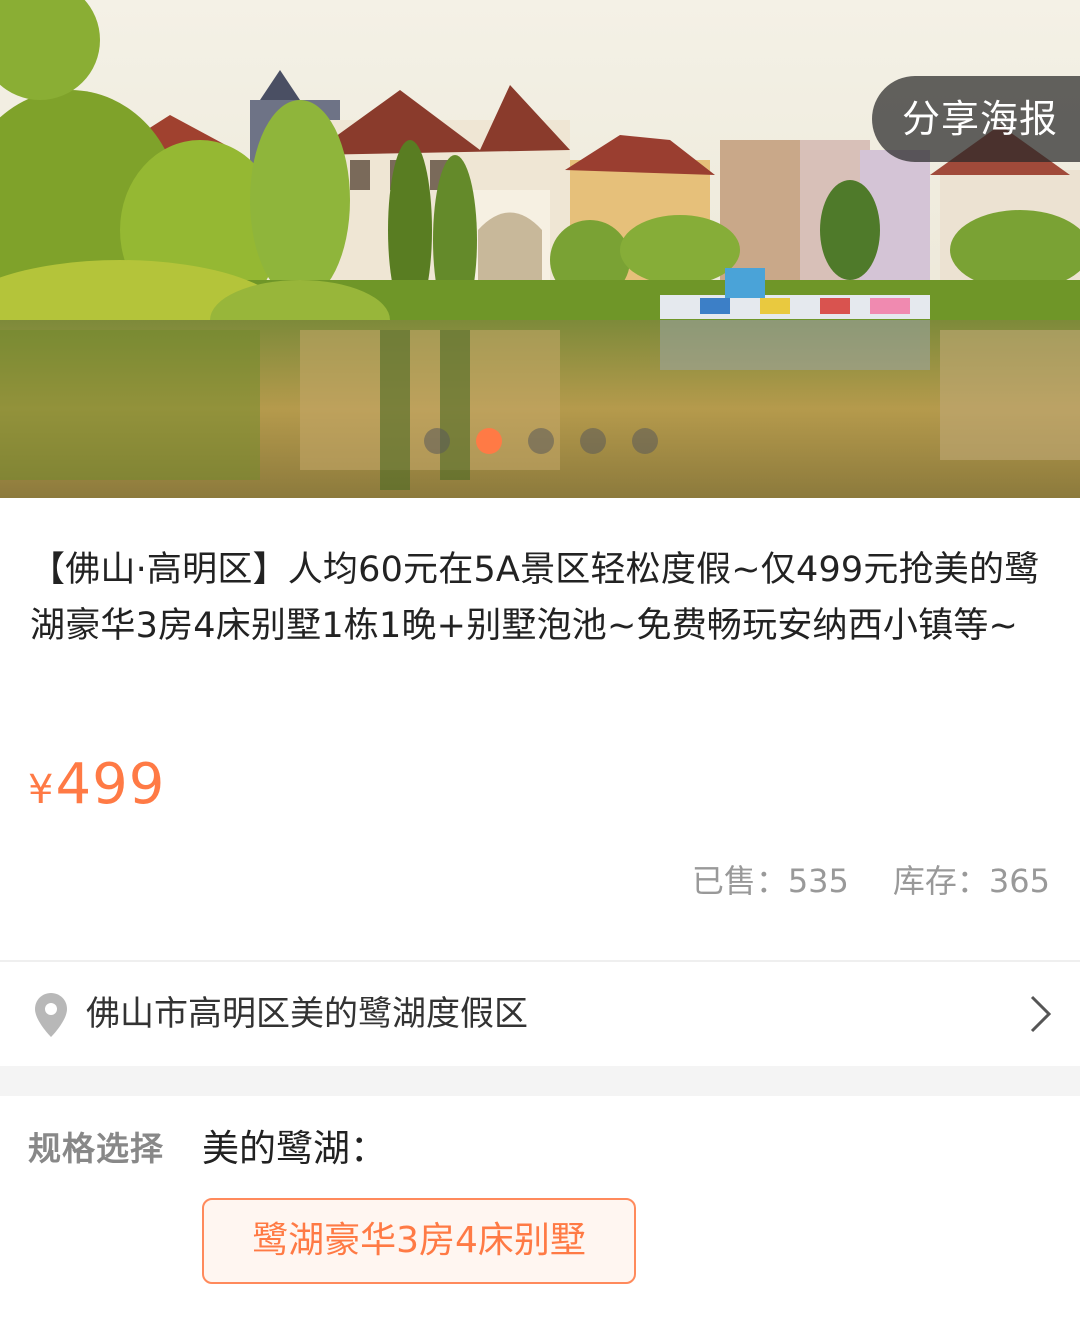 The height and width of the screenshot is (1320, 1080). What do you see at coordinates (1041, 1014) in the screenshot?
I see `chevron-right-icon` at bounding box center [1041, 1014].